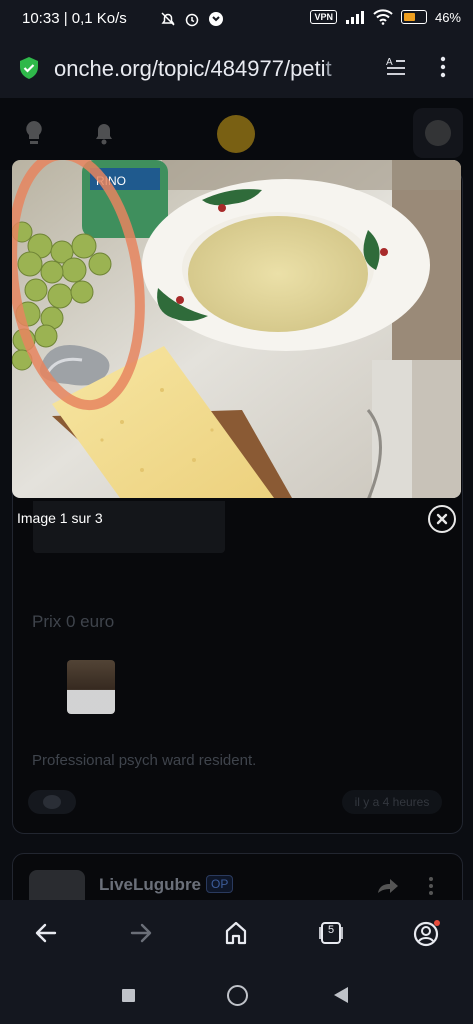 This screenshot has height=1024, width=473. I want to click on recents-square-icon, so click(128, 995).